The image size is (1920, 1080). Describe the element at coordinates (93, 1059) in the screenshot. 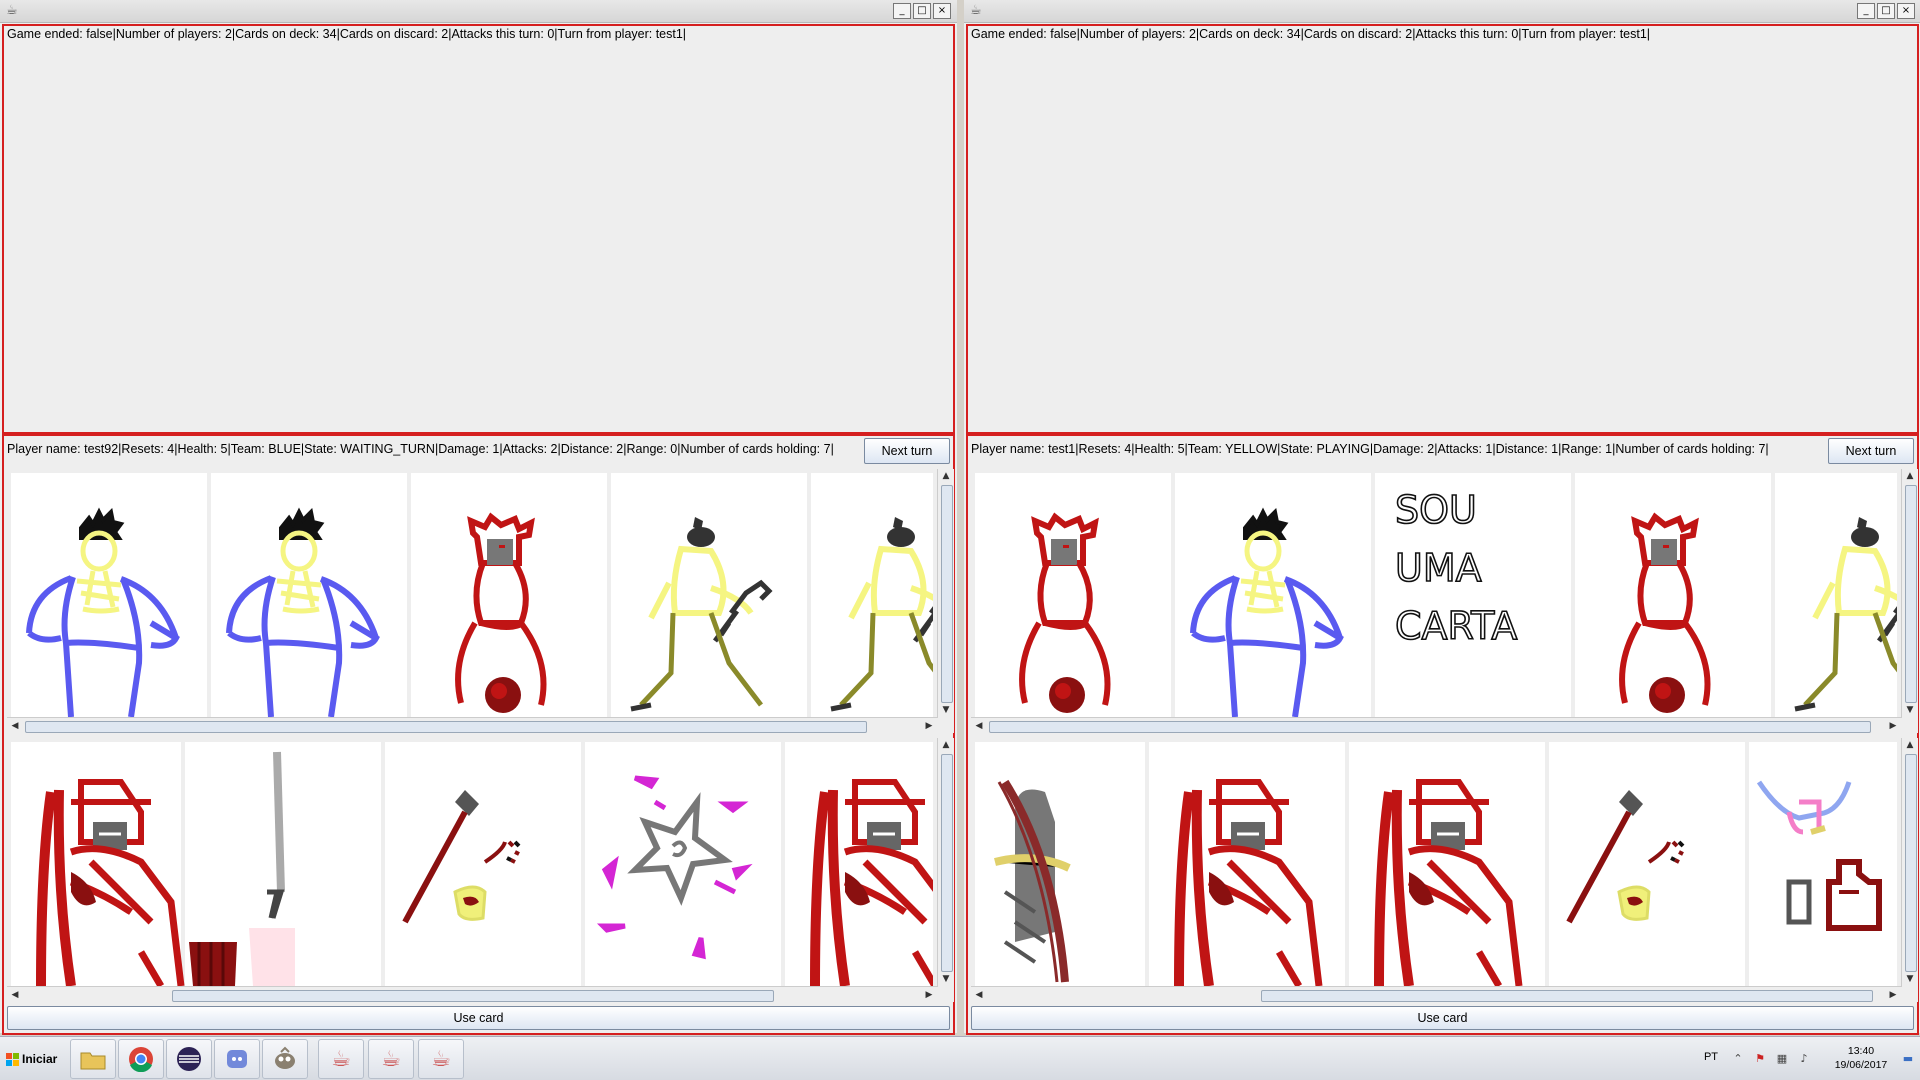

I see `taskbar-file-explorer` at that location.